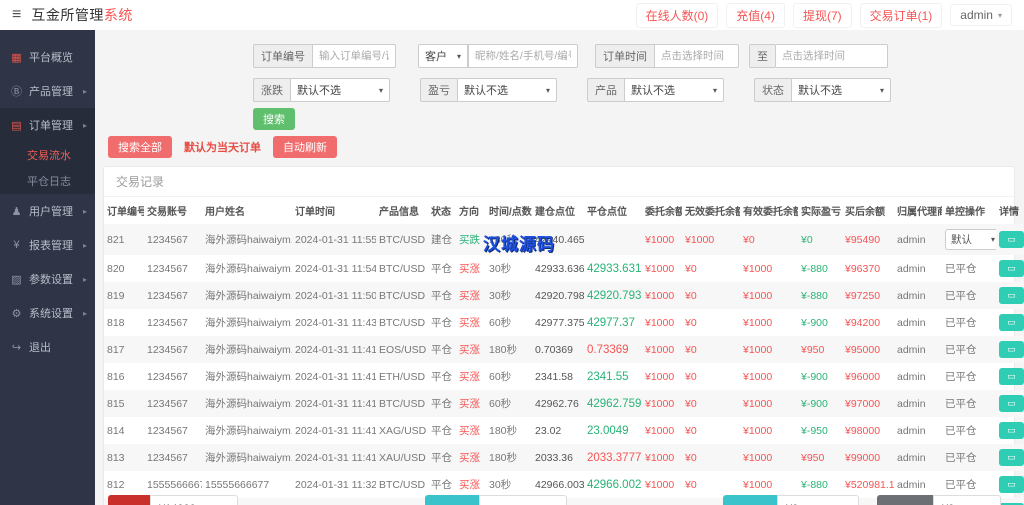 This screenshot has width=1024, height=505. I want to click on column-header-订单时间: 订单时间, so click(315, 212).